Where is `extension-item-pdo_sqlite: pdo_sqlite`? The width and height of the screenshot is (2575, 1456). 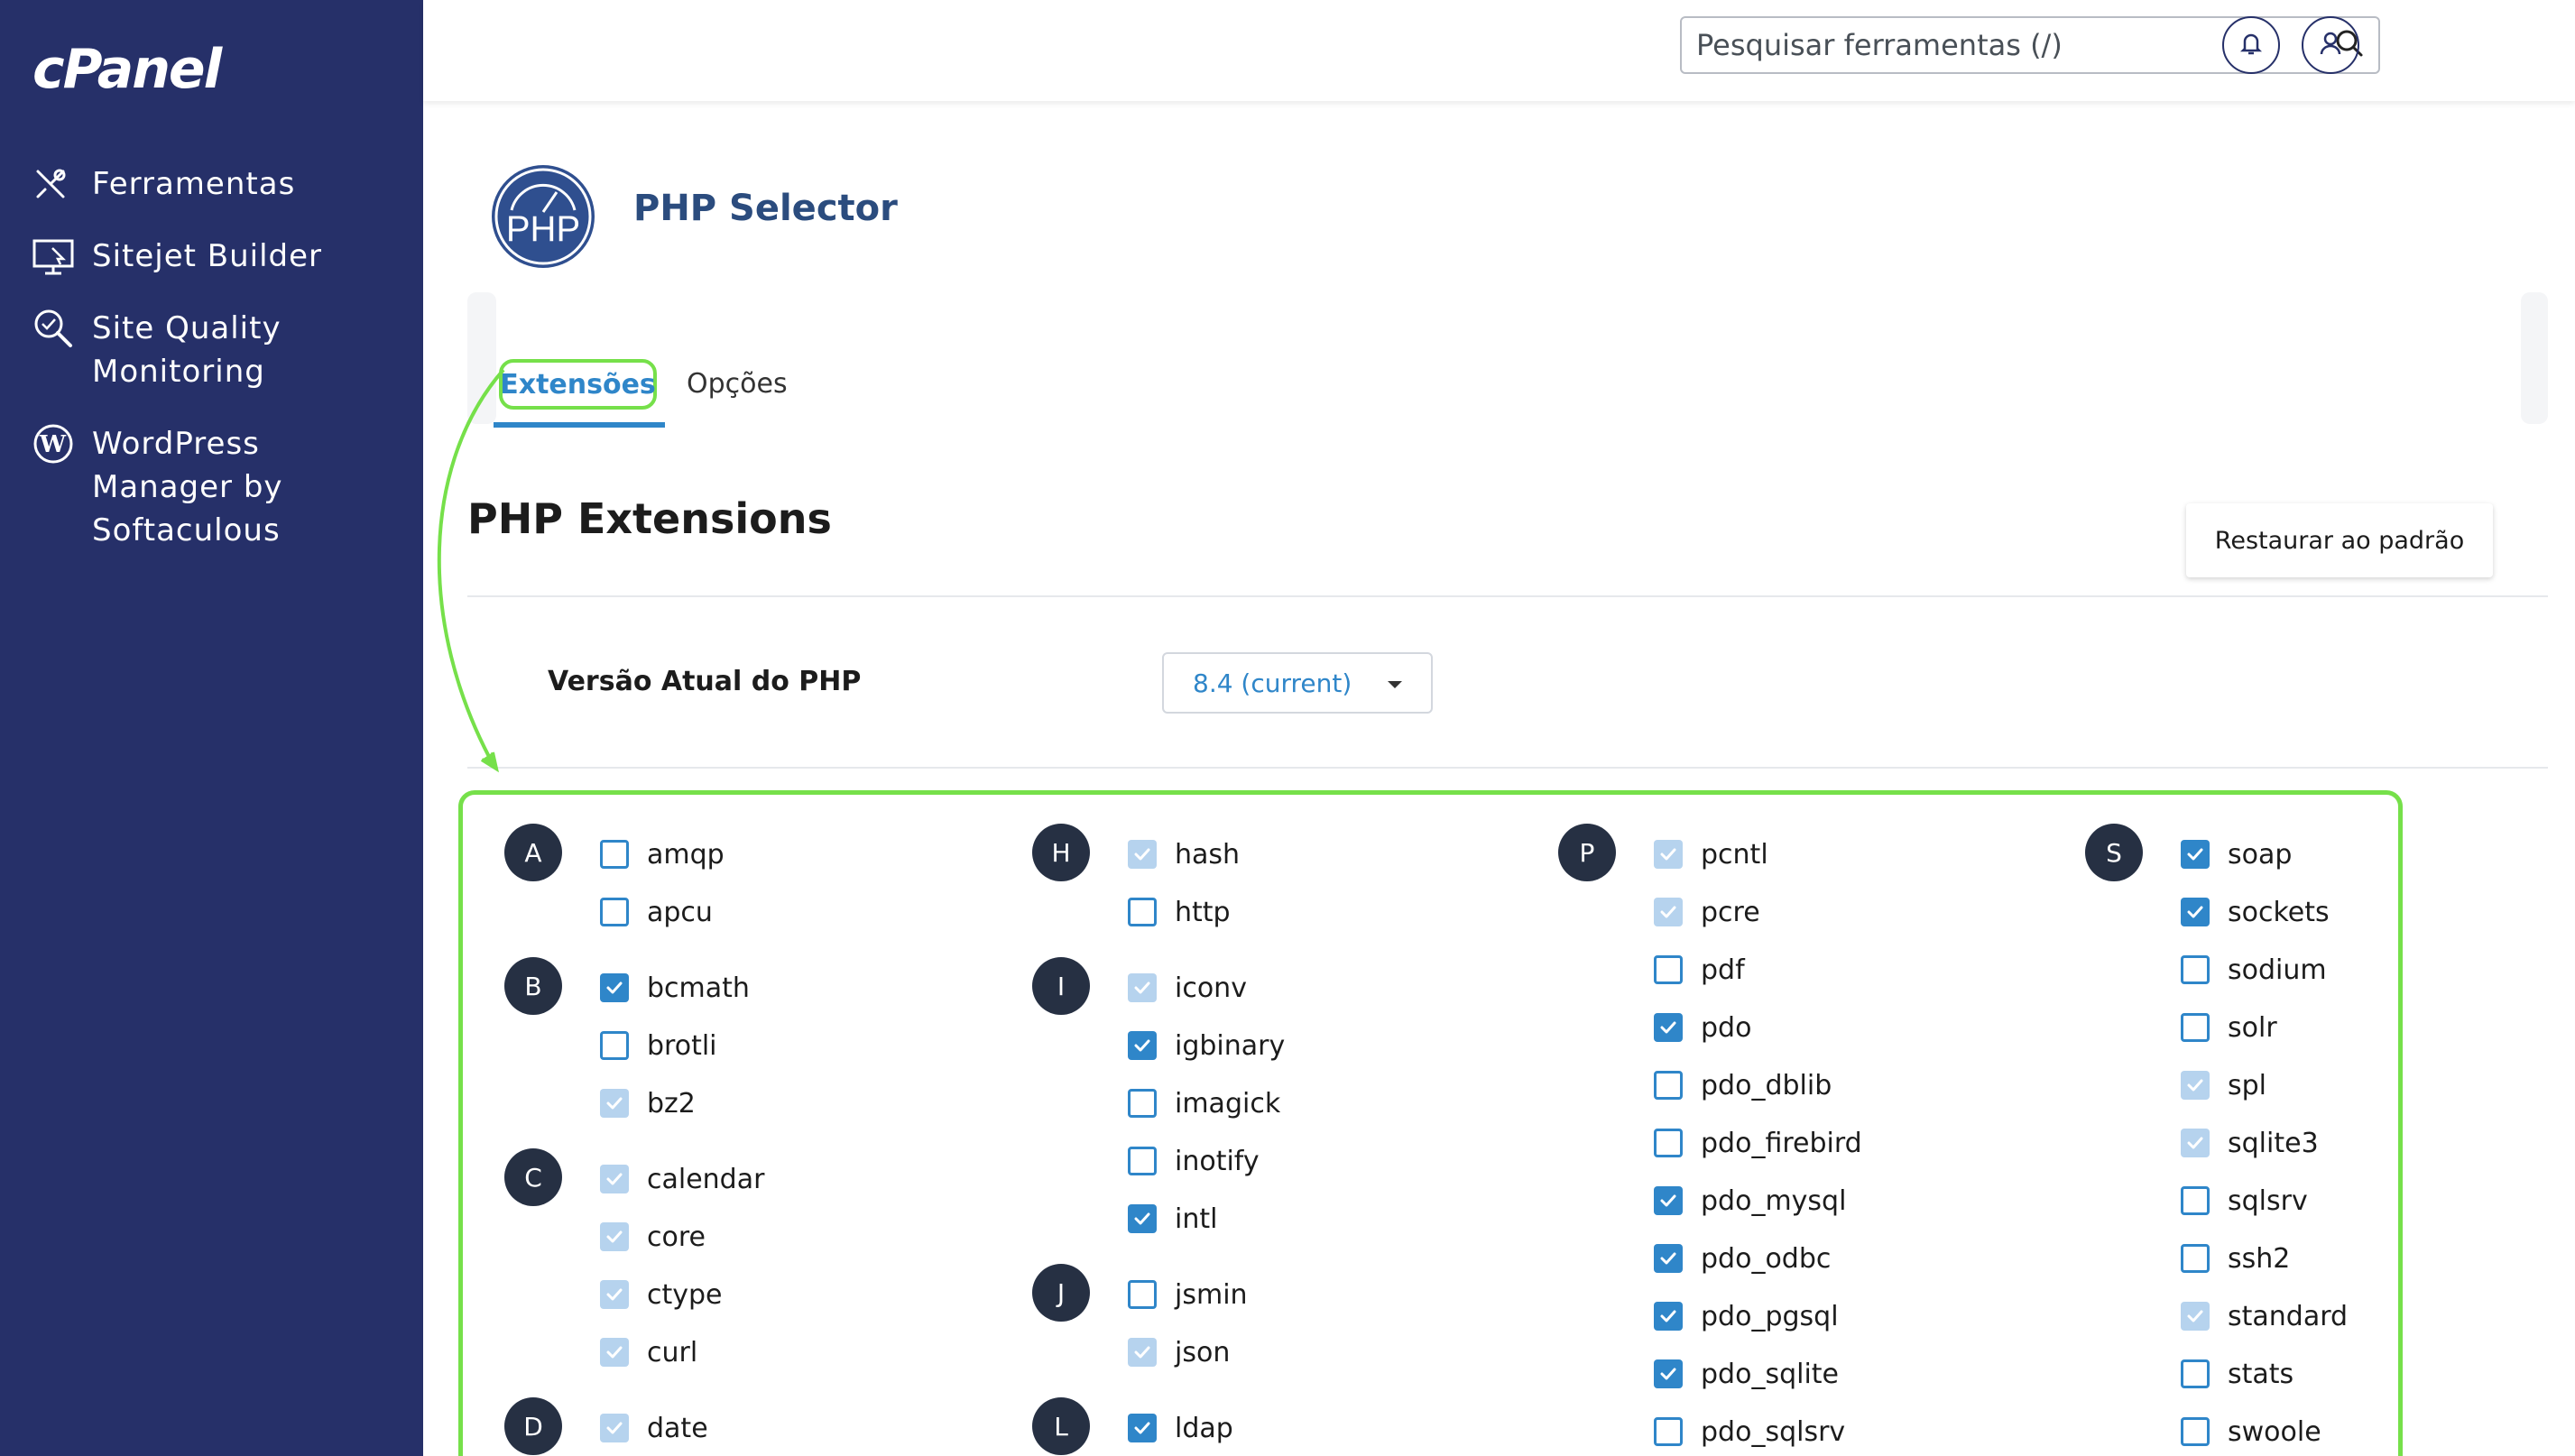 extension-item-pdo_sqlite: pdo_sqlite is located at coordinates (1746, 1374).